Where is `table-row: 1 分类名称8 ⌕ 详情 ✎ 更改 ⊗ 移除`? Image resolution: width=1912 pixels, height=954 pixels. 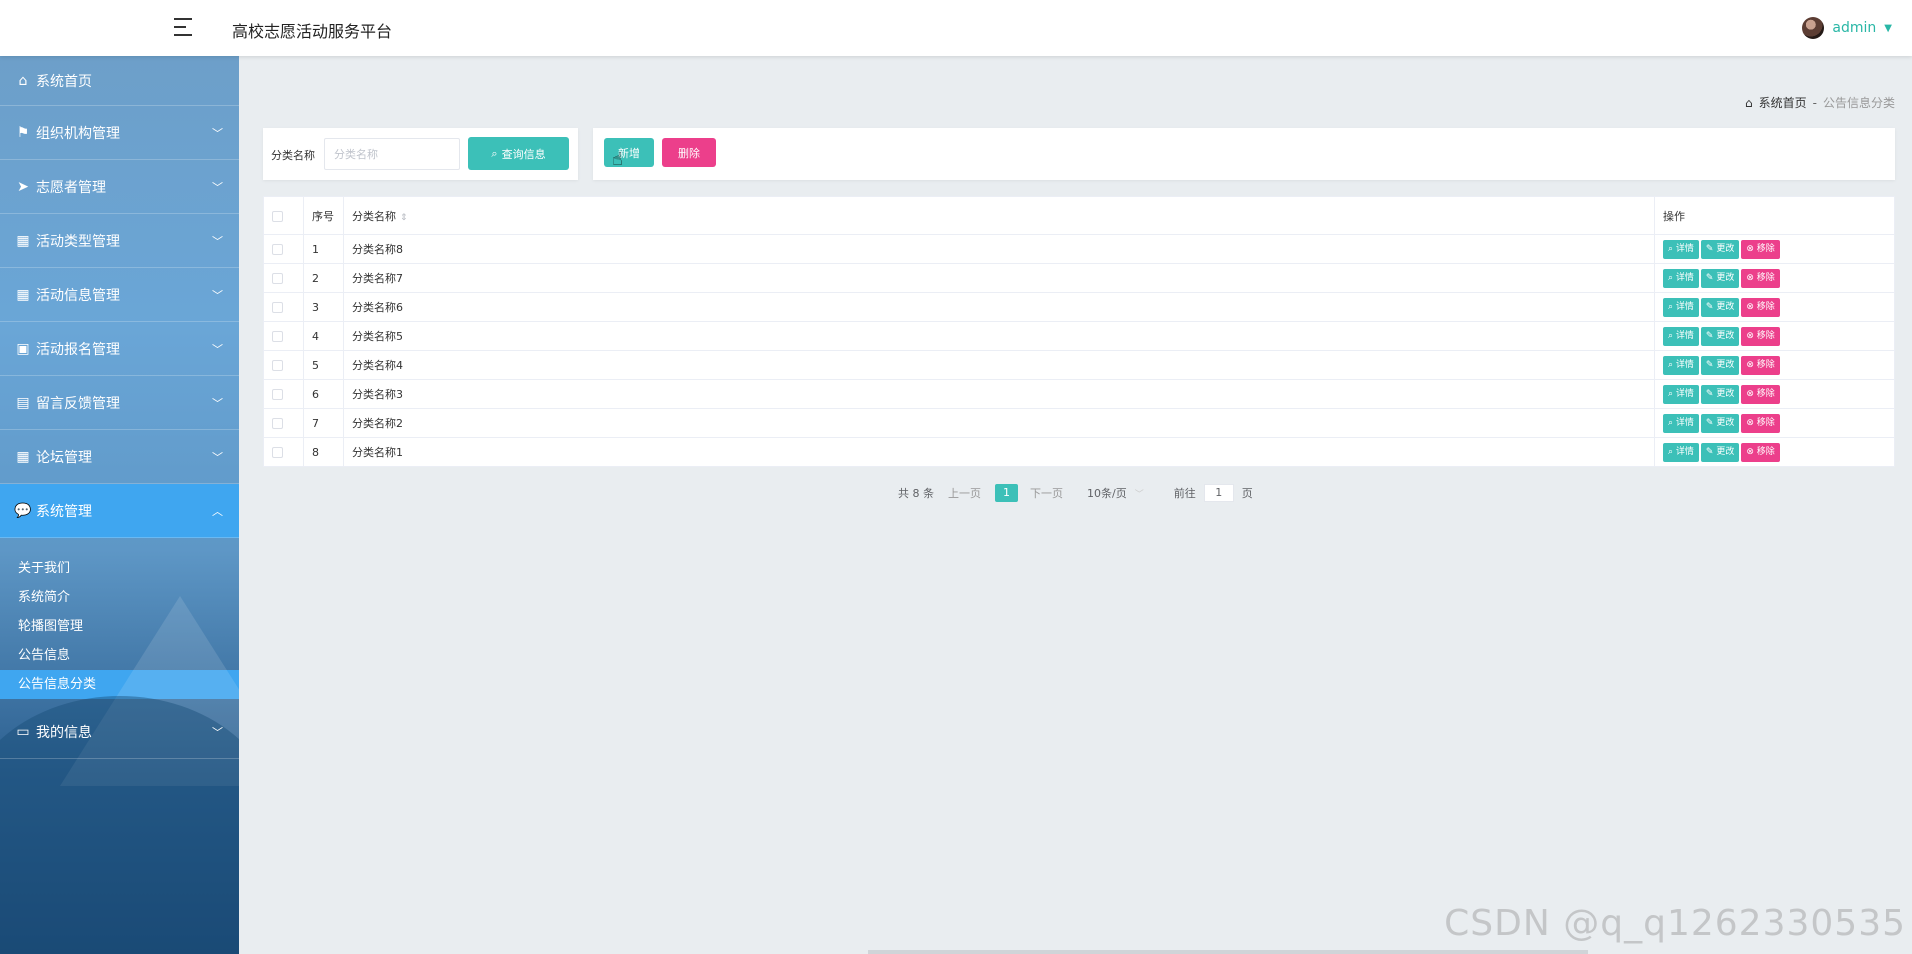
table-row: 1 分类名称8 ⌕ 详情 ✎ 更改 ⊗ 移除 is located at coordinates (1079, 249).